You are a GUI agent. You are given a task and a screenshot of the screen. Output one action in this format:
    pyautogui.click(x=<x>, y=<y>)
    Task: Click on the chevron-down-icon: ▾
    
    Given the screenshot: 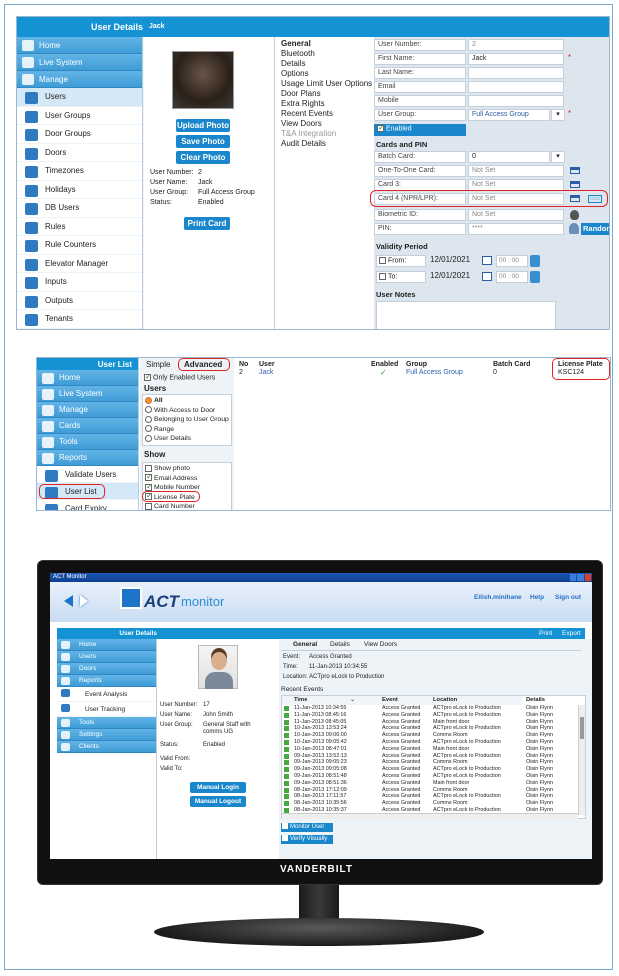 What is the action you would take?
    pyautogui.click(x=558, y=157)
    